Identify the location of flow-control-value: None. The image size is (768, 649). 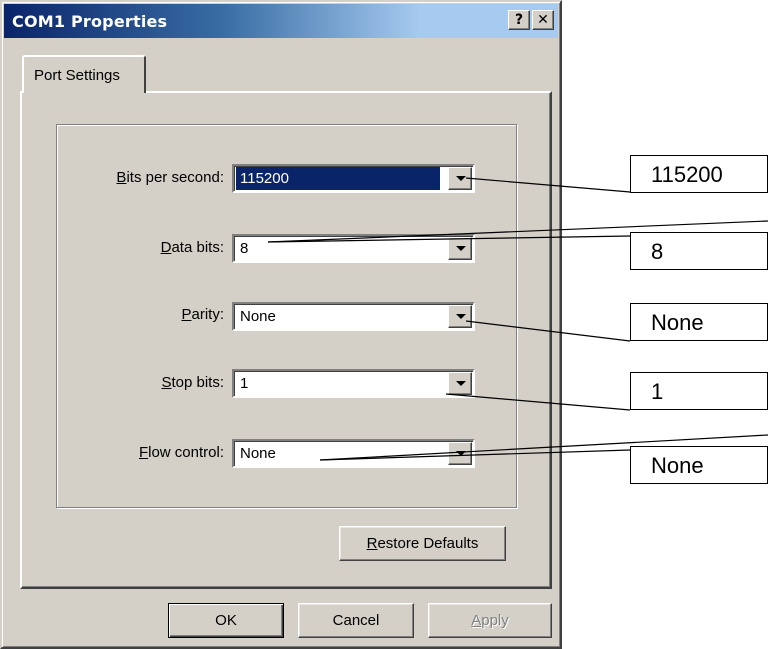
(258, 453).